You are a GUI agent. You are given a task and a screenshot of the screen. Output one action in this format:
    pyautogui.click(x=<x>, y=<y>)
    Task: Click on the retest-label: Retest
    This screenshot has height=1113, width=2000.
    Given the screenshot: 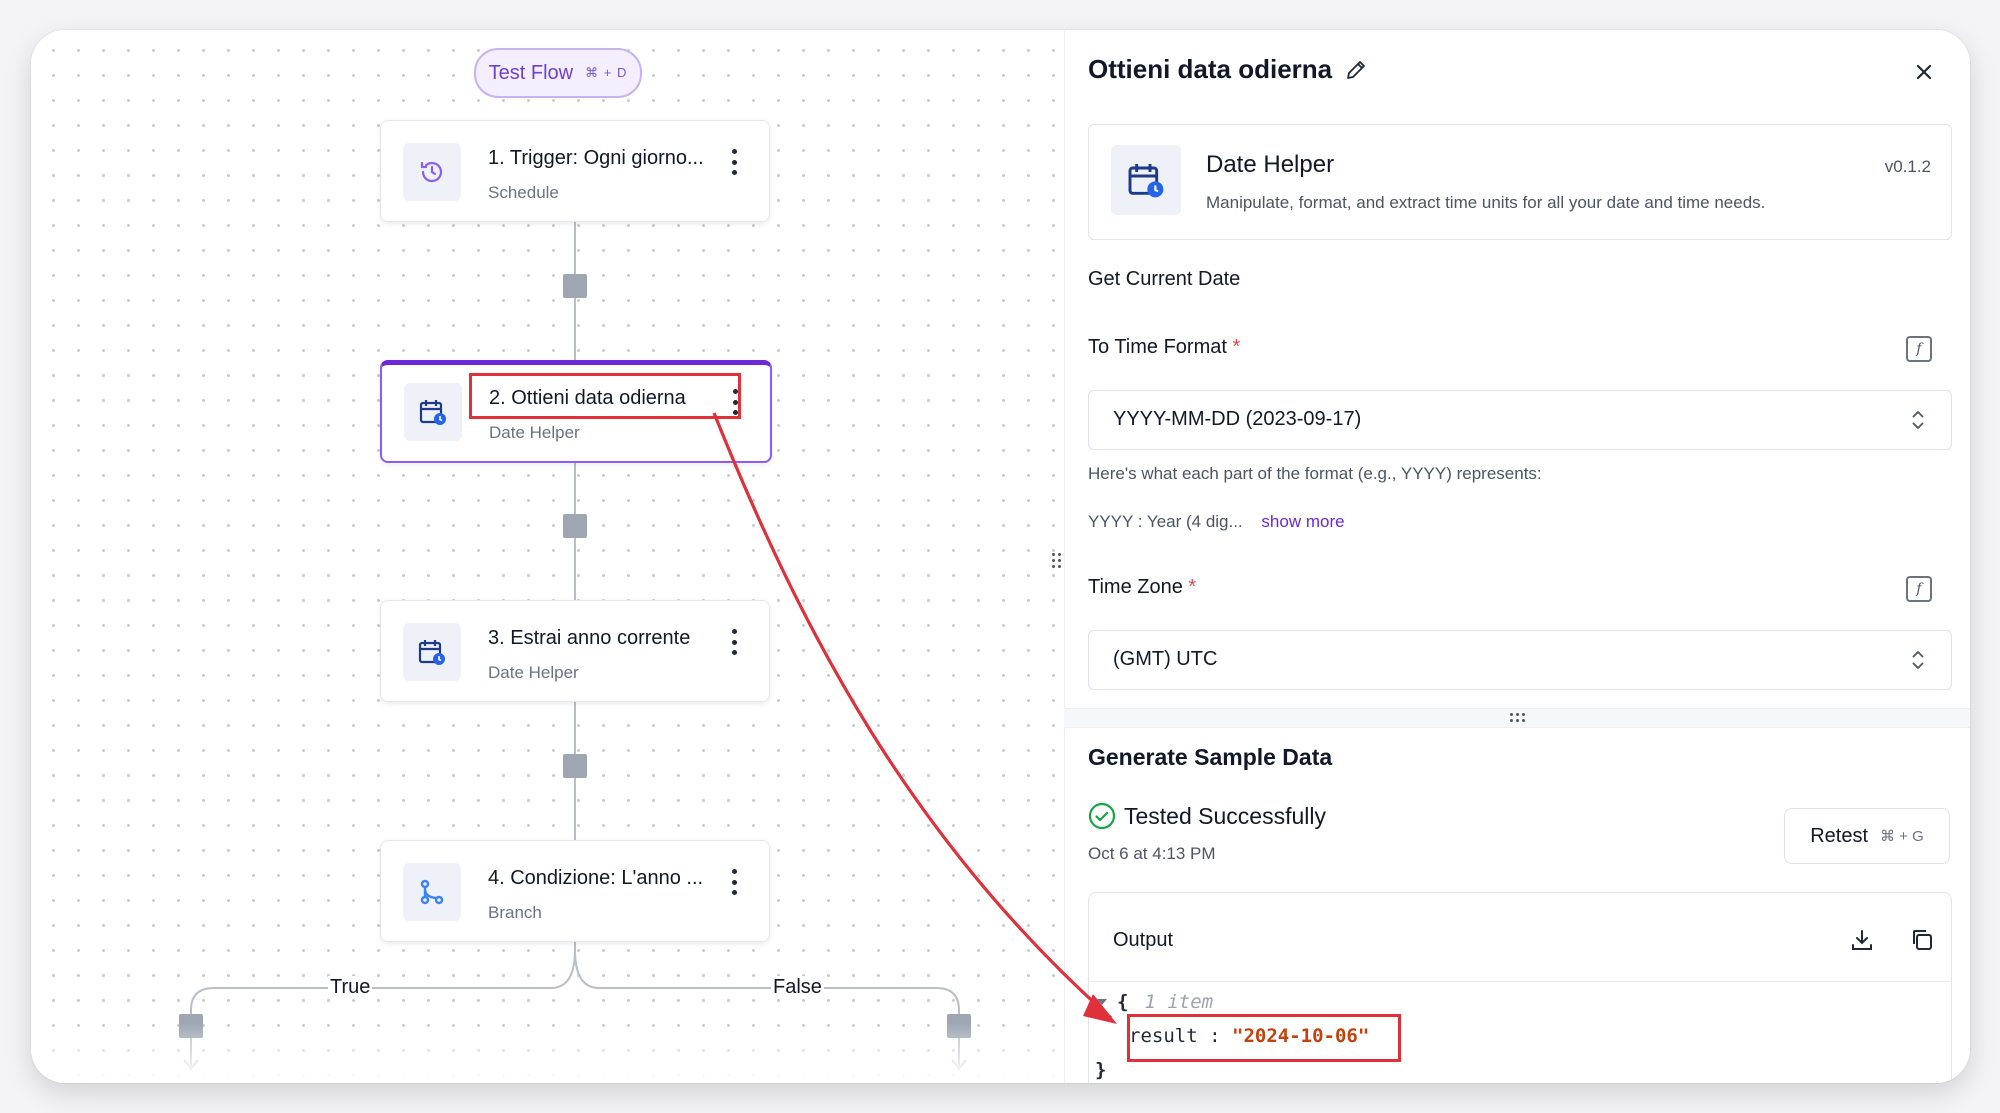 What is the action you would take?
    pyautogui.click(x=1839, y=835)
    